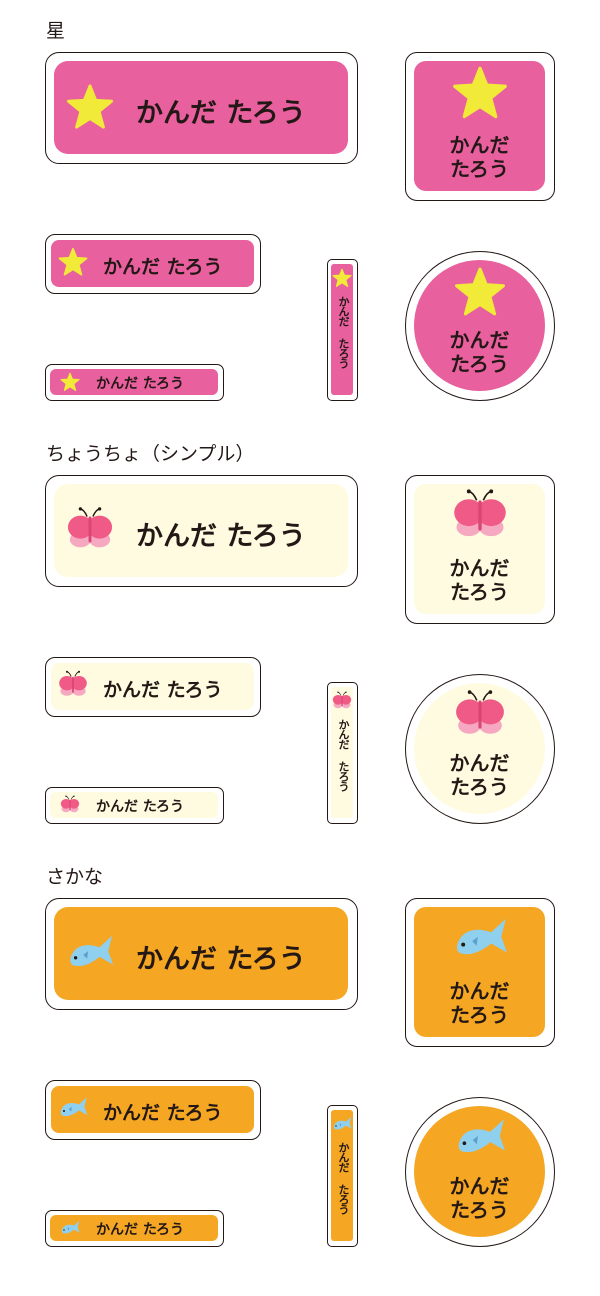 The height and width of the screenshot is (1296, 600). Describe the element at coordinates (56, 31) in the screenshot. I see `section-title: 星` at that location.